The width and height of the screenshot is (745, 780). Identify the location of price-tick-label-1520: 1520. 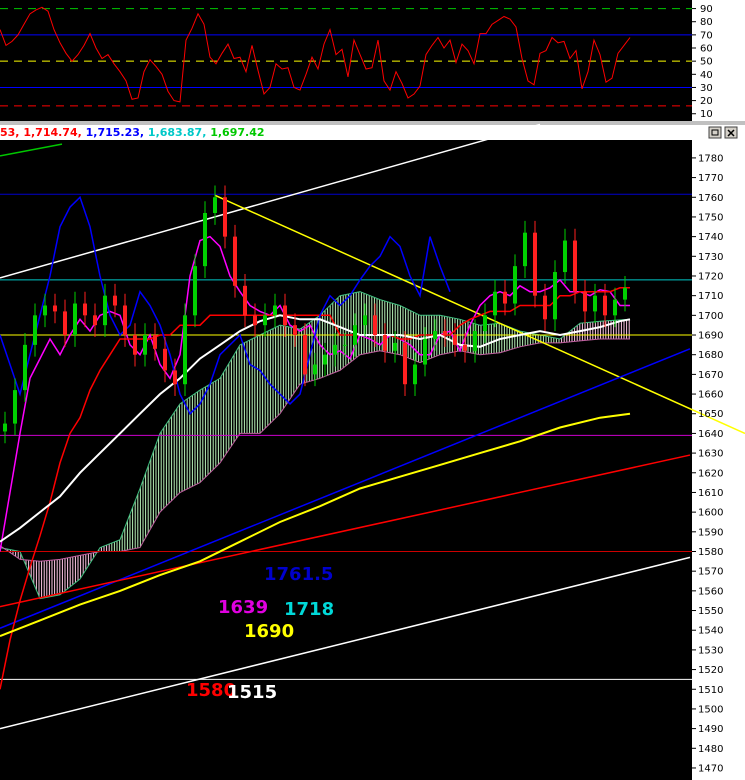
(710, 670).